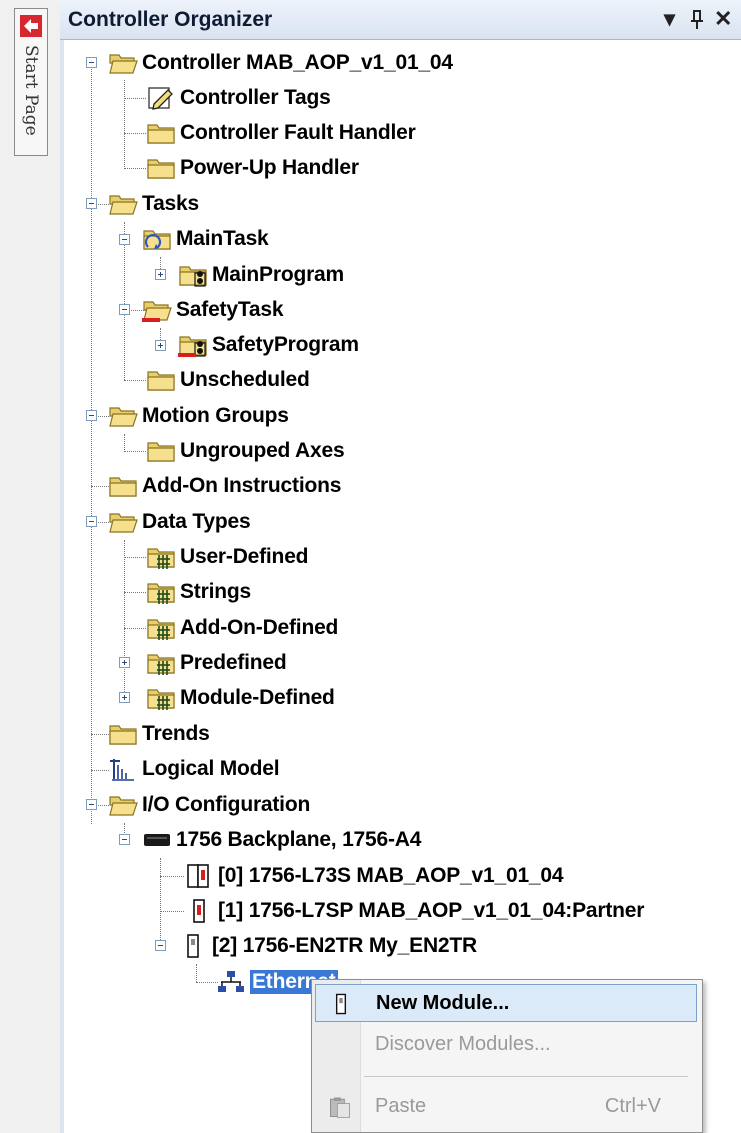 This screenshot has width=741, height=1133. What do you see at coordinates (199, 876) in the screenshot?
I see `safety-controller-icon` at bounding box center [199, 876].